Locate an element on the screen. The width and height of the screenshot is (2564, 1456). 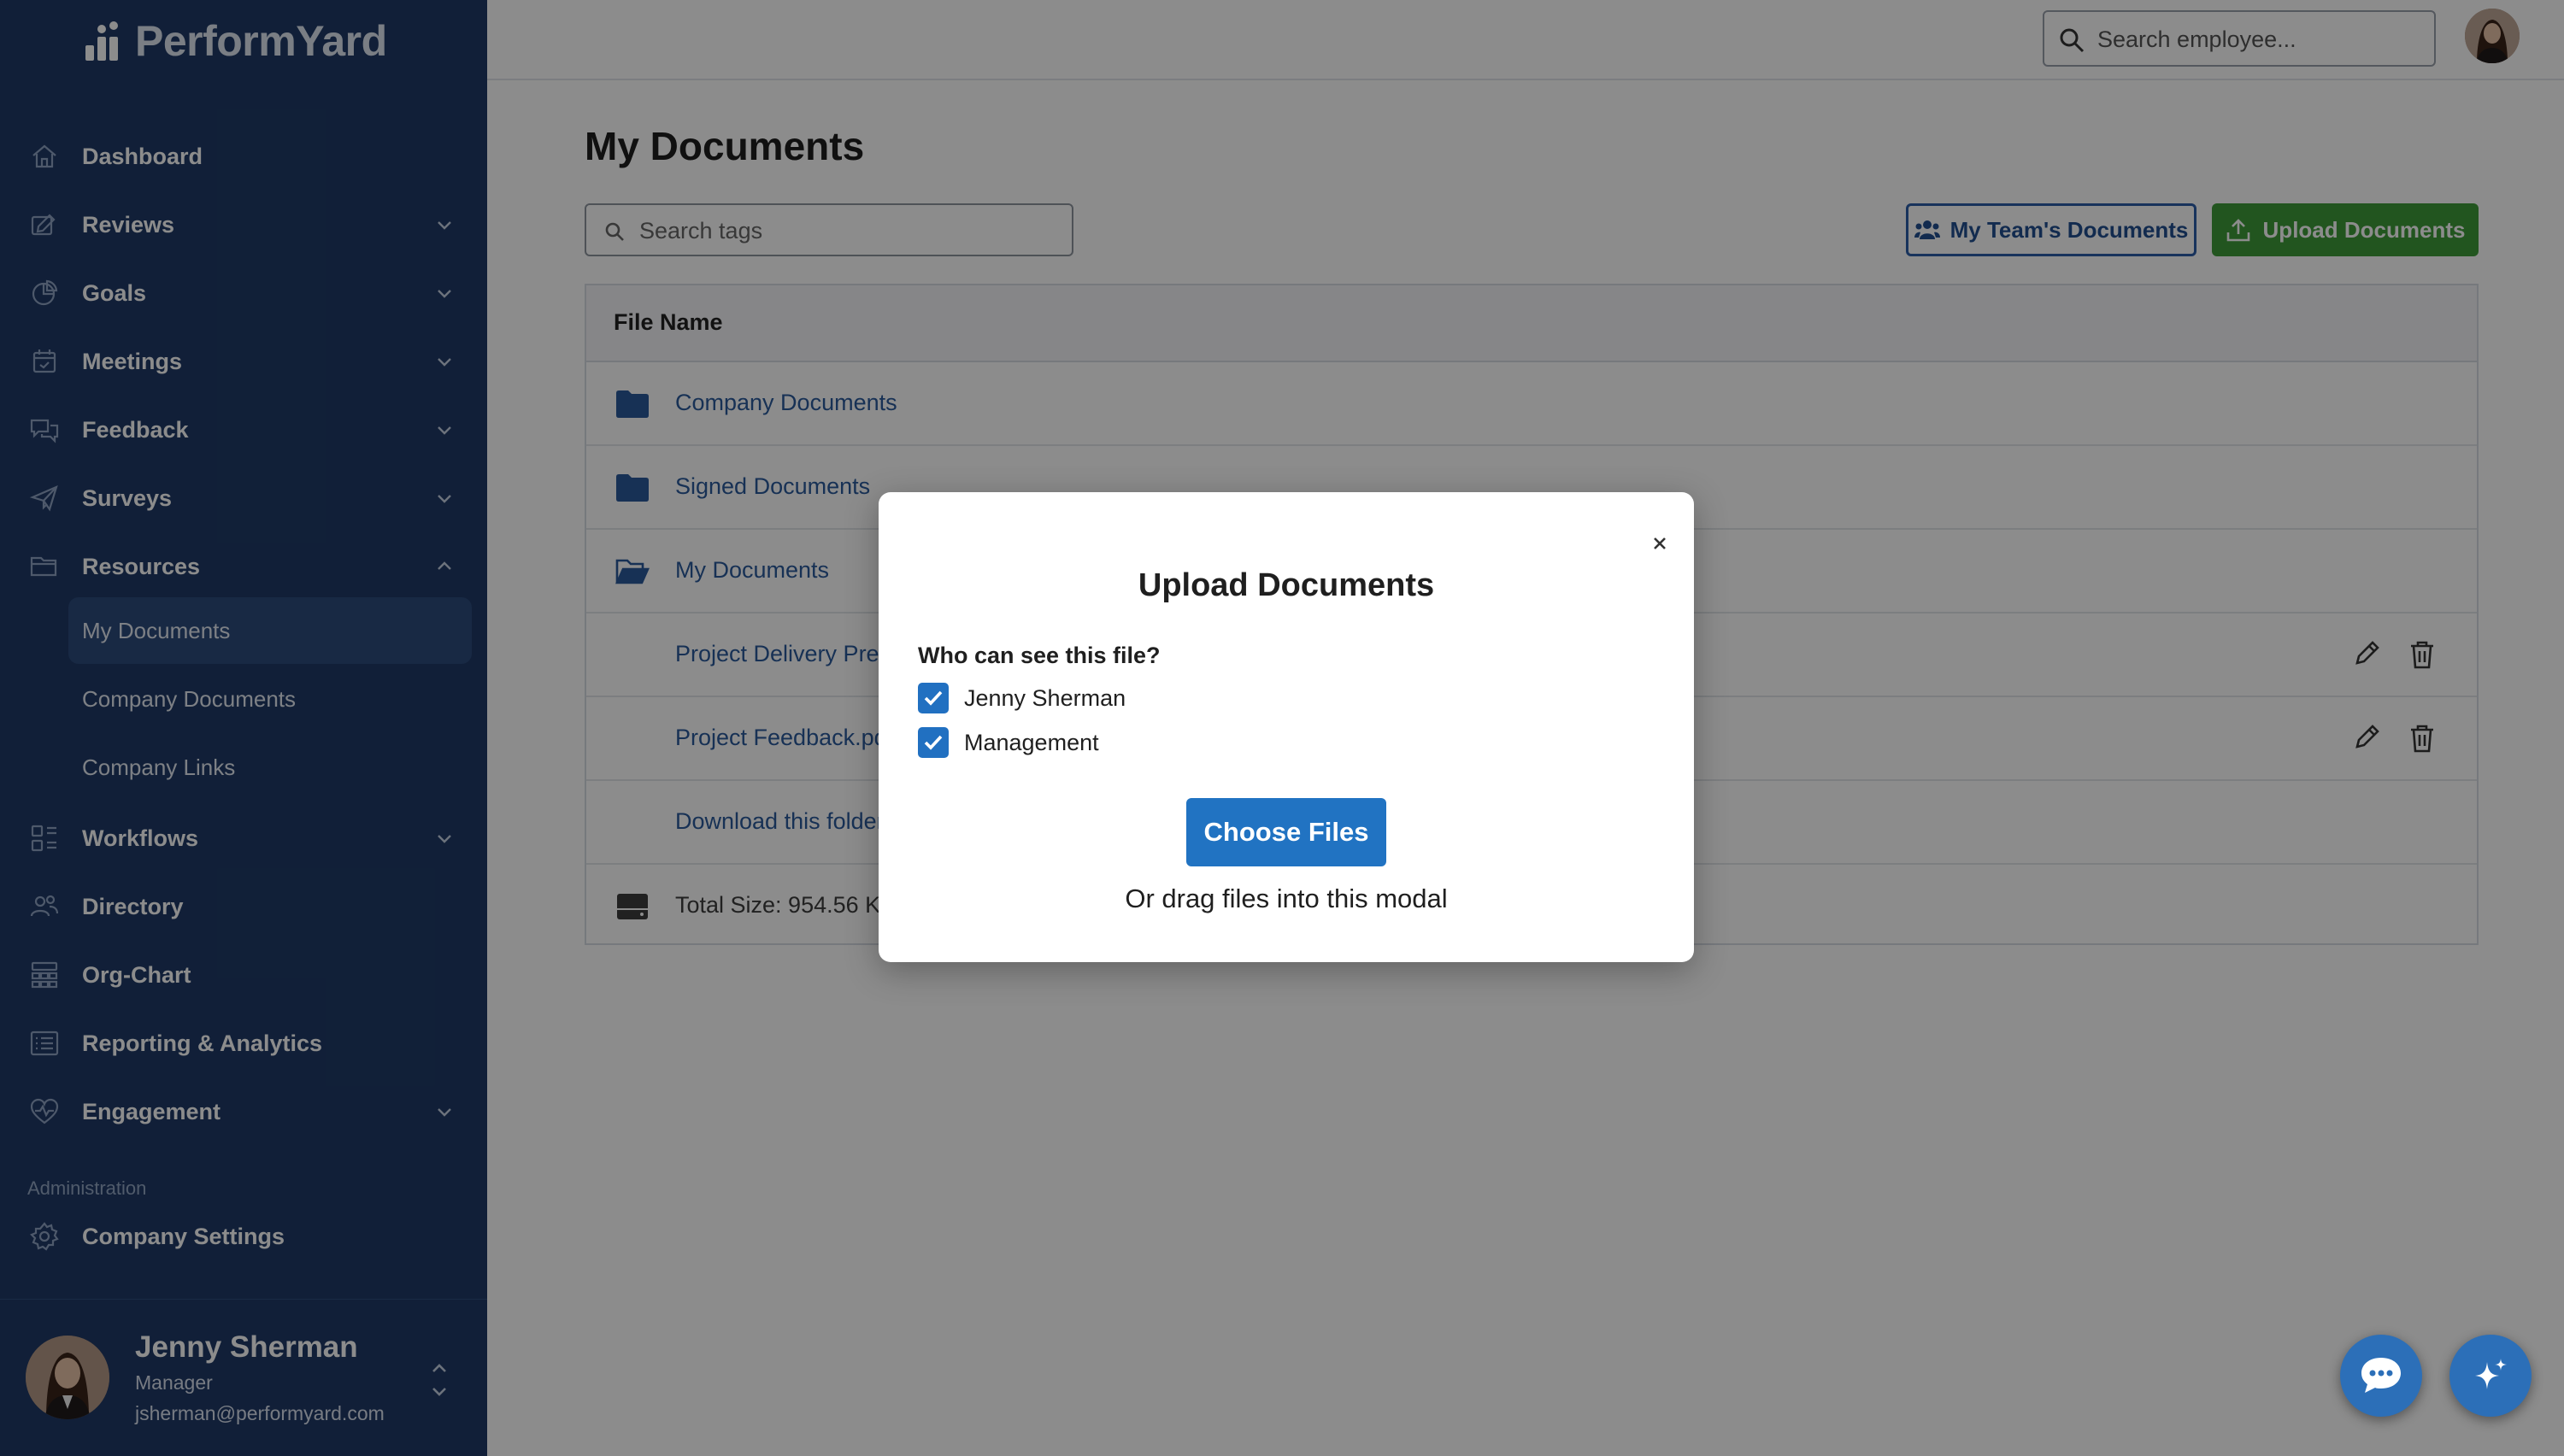
visibility-option-management: Management is located at coordinates (1008, 743).